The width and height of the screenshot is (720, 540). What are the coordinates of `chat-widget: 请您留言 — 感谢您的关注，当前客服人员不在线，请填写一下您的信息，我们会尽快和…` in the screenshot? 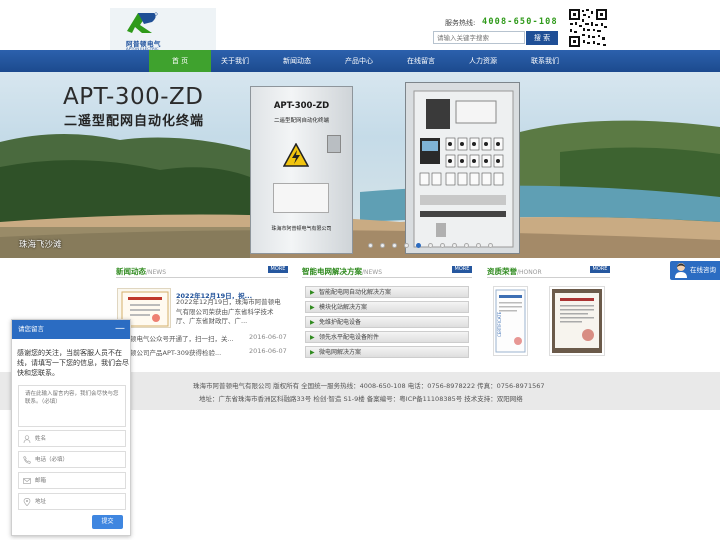 It's located at (71, 427).